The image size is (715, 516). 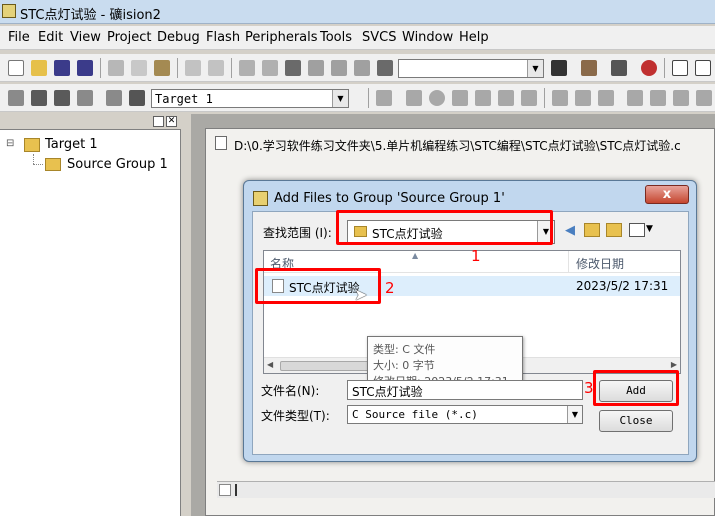 What do you see at coordinates (85, 68) in the screenshot?
I see `save-all-icon` at bounding box center [85, 68].